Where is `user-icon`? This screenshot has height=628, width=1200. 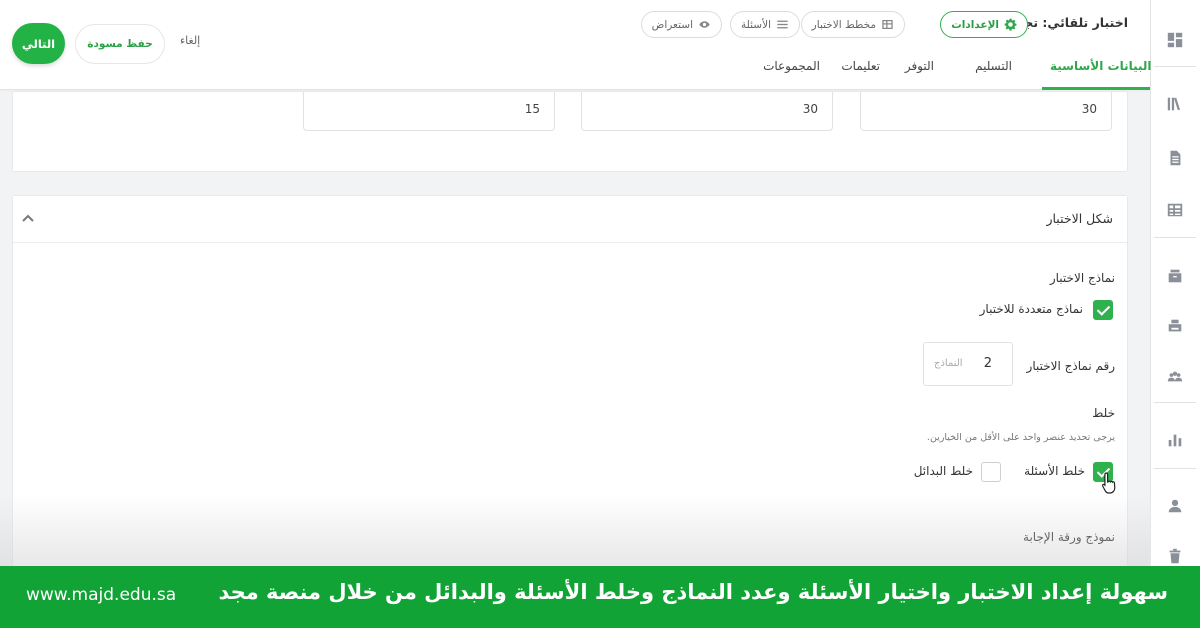
user-icon is located at coordinates (1175, 506).